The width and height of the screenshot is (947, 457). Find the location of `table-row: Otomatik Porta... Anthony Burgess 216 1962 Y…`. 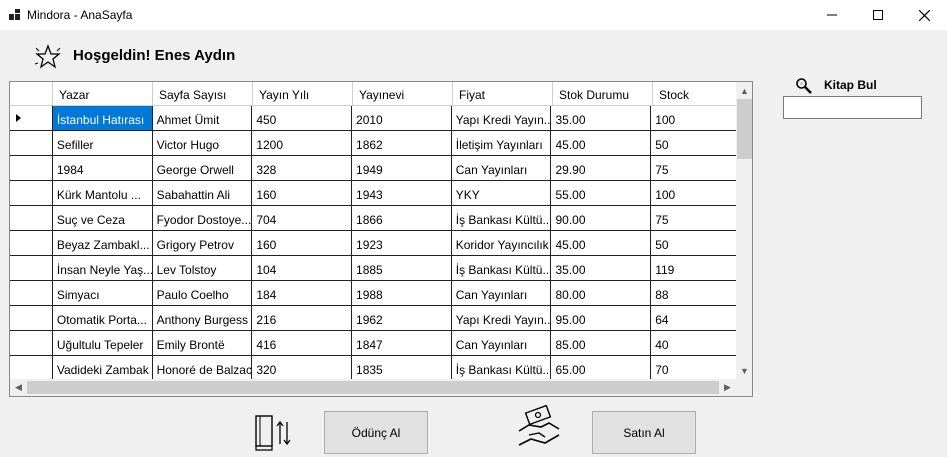

table-row: Otomatik Porta... Anthony Burgess 216 1962 Y… is located at coordinates (373, 318).